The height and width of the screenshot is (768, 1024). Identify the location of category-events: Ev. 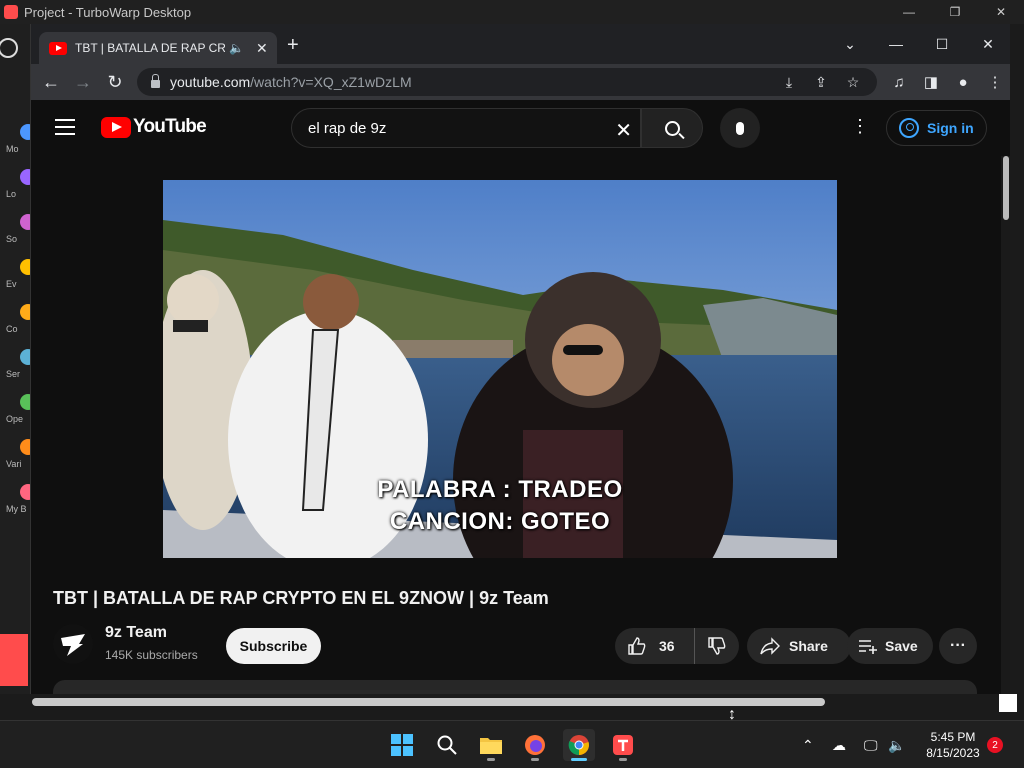
(18, 279).